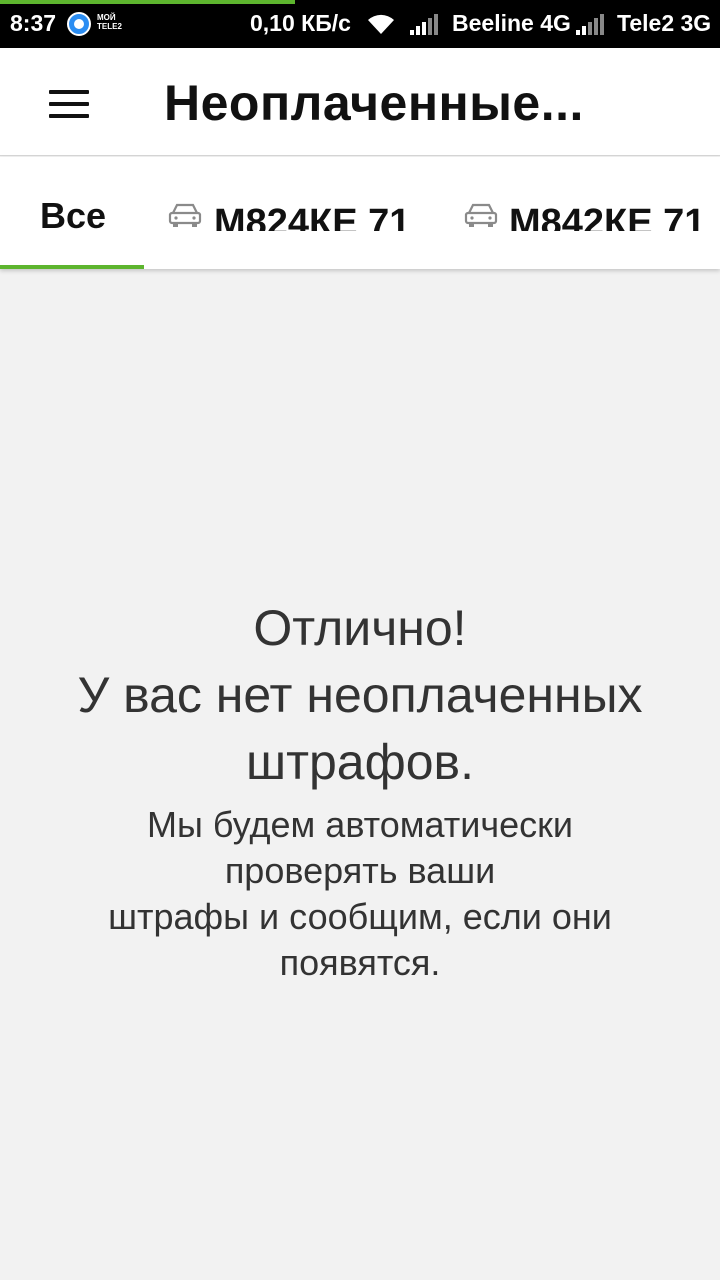  I want to click on tab-label: М842КЕ 71, so click(607, 216).